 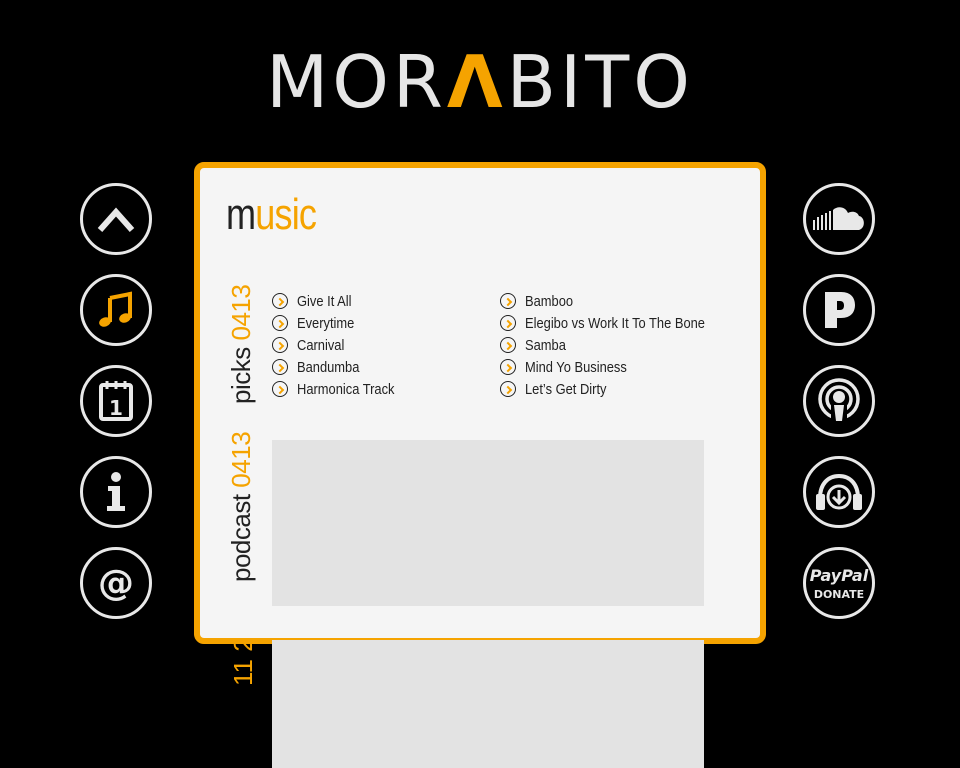 I want to click on picks-label: picks 0413, so click(x=241, y=344).